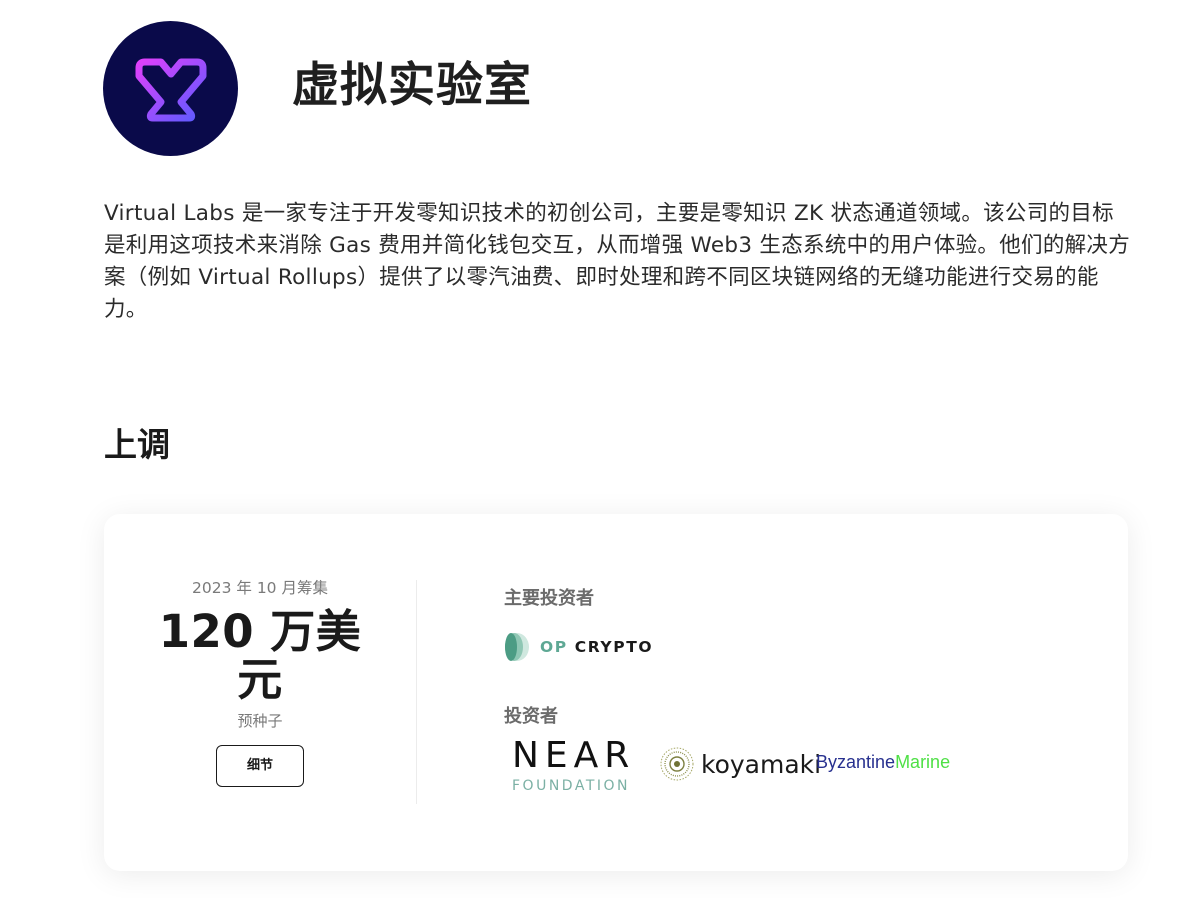 The height and width of the screenshot is (898, 1191). I want to click on op-crypto-name-part1: OP, so click(554, 647).